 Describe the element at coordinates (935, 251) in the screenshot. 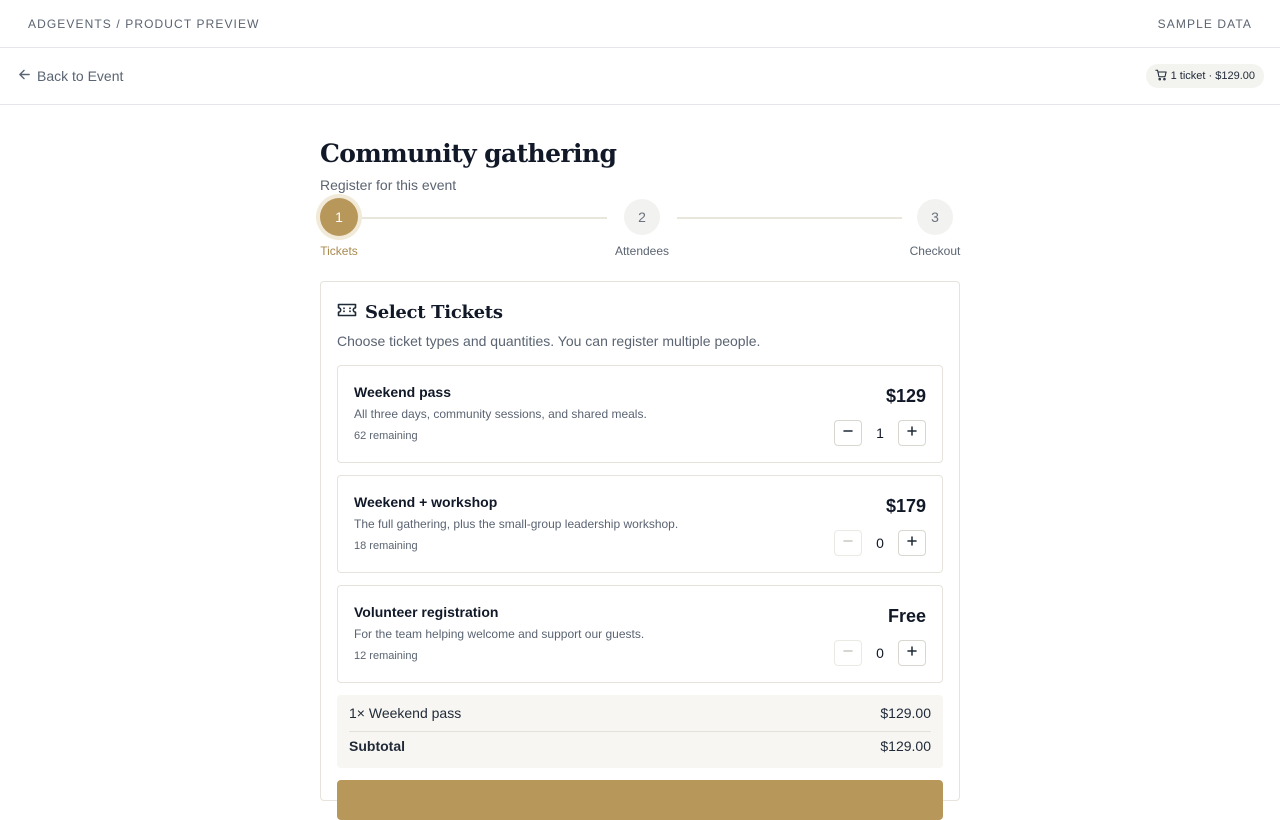

I see `step-label: Checkout` at that location.